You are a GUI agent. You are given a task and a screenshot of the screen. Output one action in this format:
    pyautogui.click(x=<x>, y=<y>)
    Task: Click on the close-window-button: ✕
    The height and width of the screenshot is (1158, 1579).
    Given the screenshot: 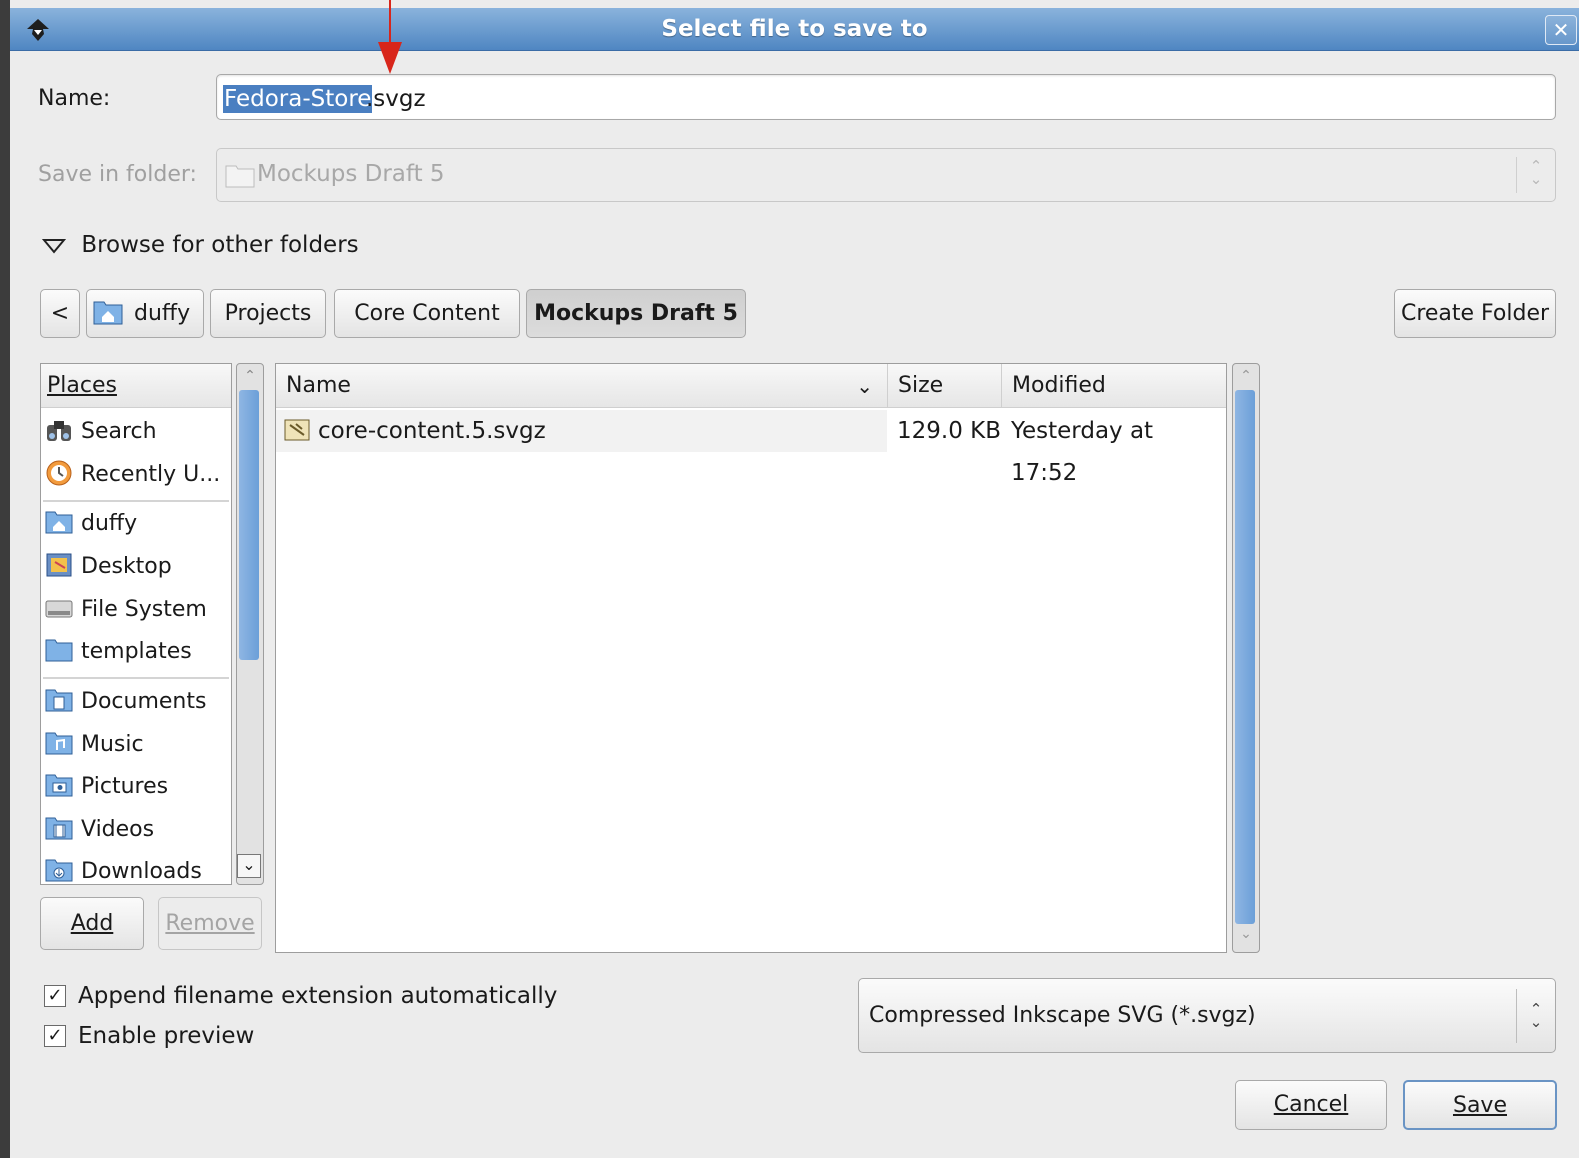 What is the action you would take?
    pyautogui.click(x=1561, y=30)
    